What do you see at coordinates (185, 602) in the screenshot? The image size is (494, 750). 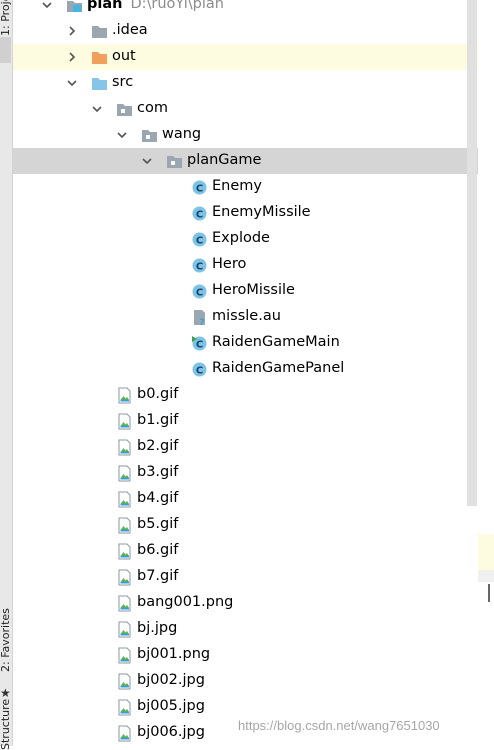 I see `tree-item-label: bang001.png` at bounding box center [185, 602].